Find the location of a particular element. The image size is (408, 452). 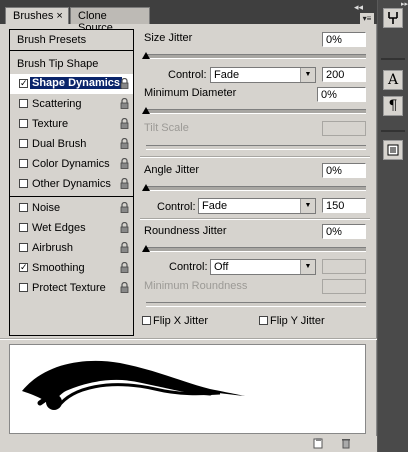

angle-jitter-slider-thumb is located at coordinates (146, 187).